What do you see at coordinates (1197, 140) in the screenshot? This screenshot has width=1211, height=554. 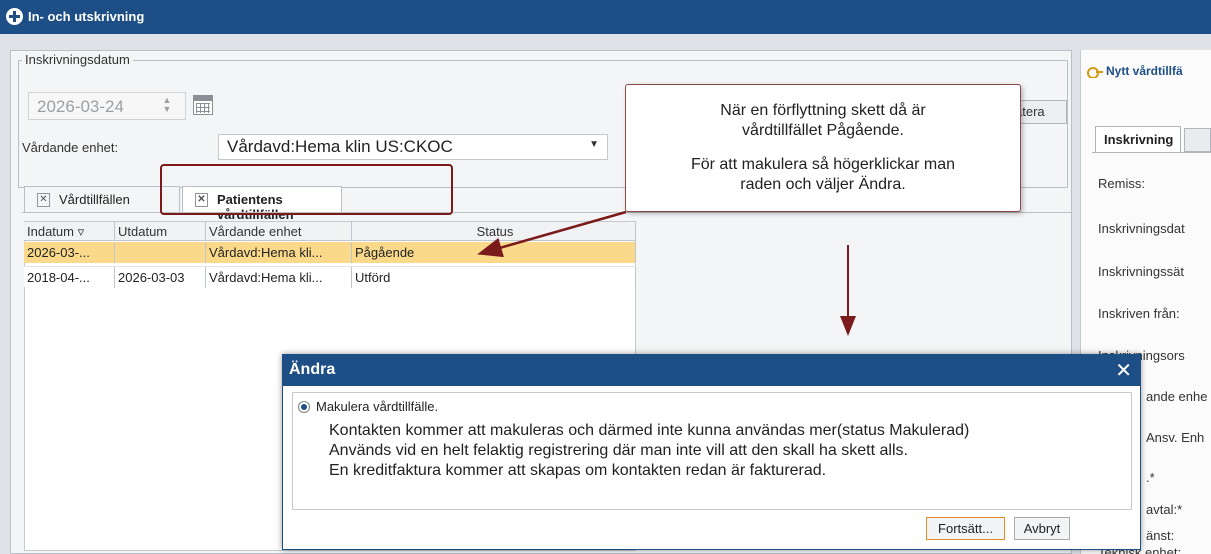 I see `tab-secondary` at bounding box center [1197, 140].